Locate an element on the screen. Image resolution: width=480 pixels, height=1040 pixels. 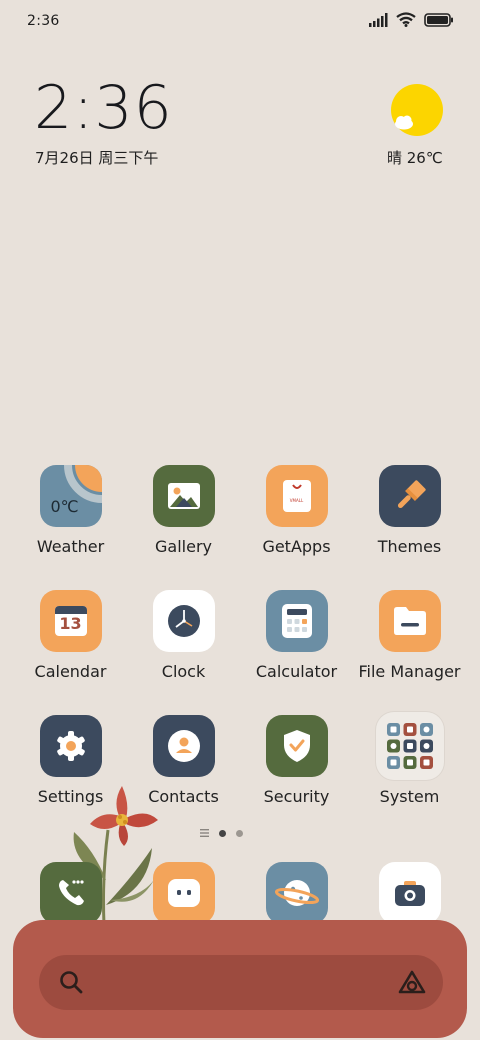
battery-icon is located at coordinates (438, 19).